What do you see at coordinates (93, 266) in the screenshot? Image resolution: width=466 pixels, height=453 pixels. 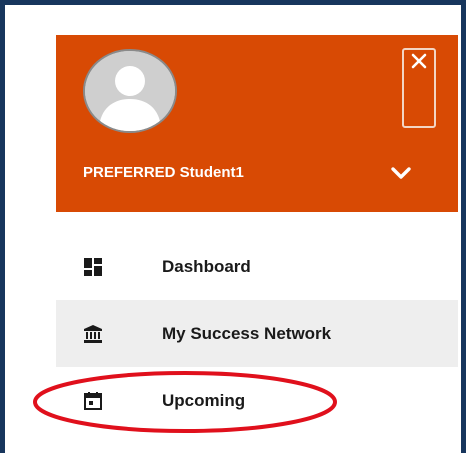 I see `dashboard-icon` at bounding box center [93, 266].